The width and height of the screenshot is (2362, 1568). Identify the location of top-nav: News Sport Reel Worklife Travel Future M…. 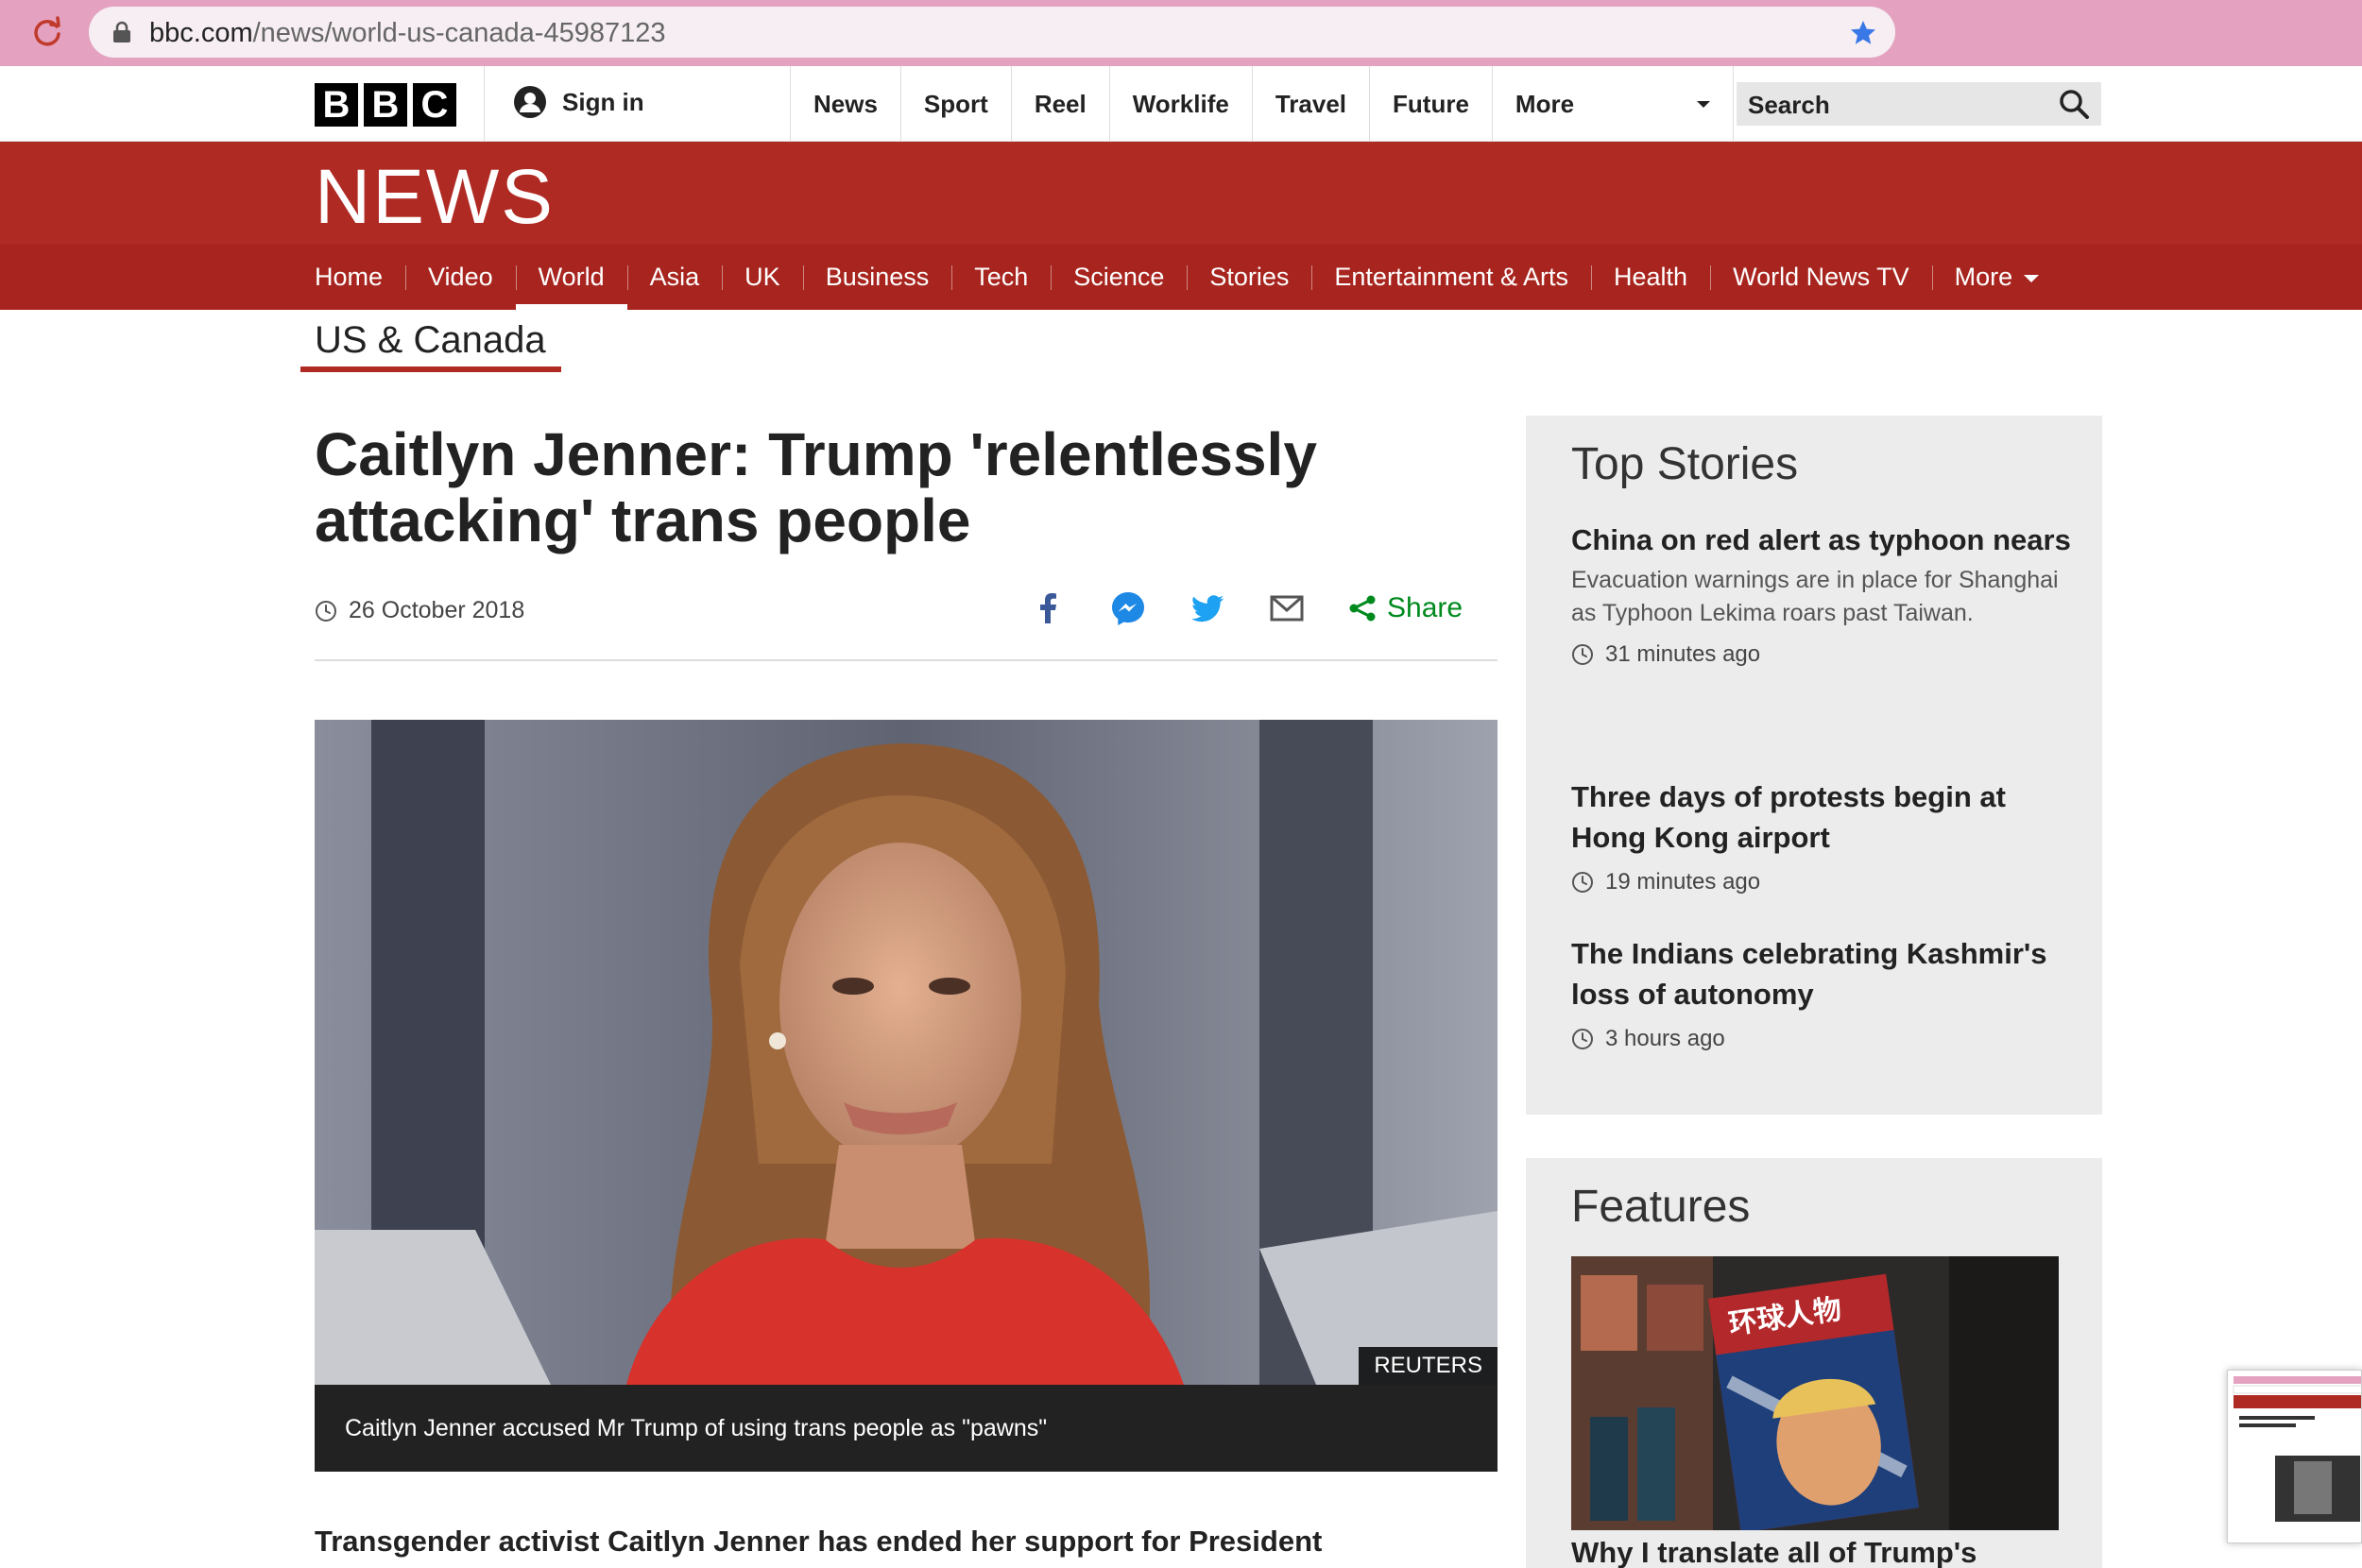
(1262, 104).